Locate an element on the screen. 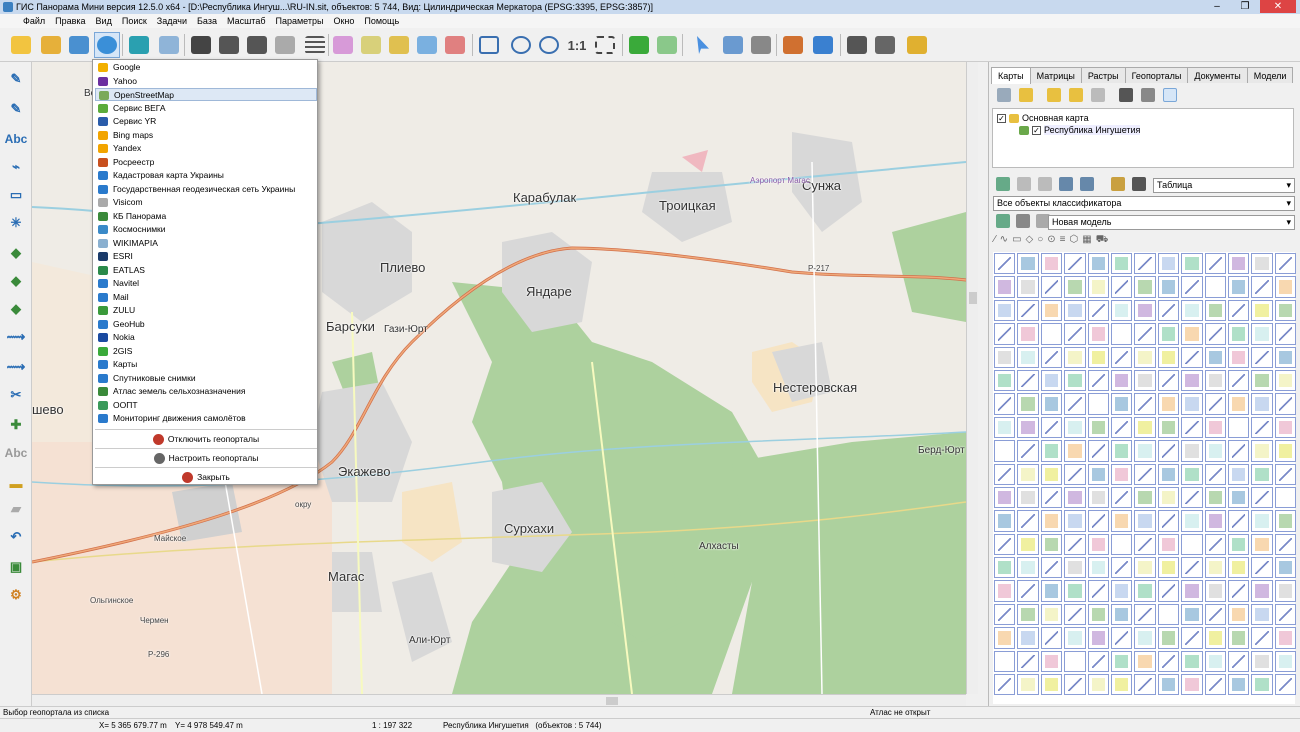  diamond-type-icon: ◇ is located at coordinates (1030, 240).